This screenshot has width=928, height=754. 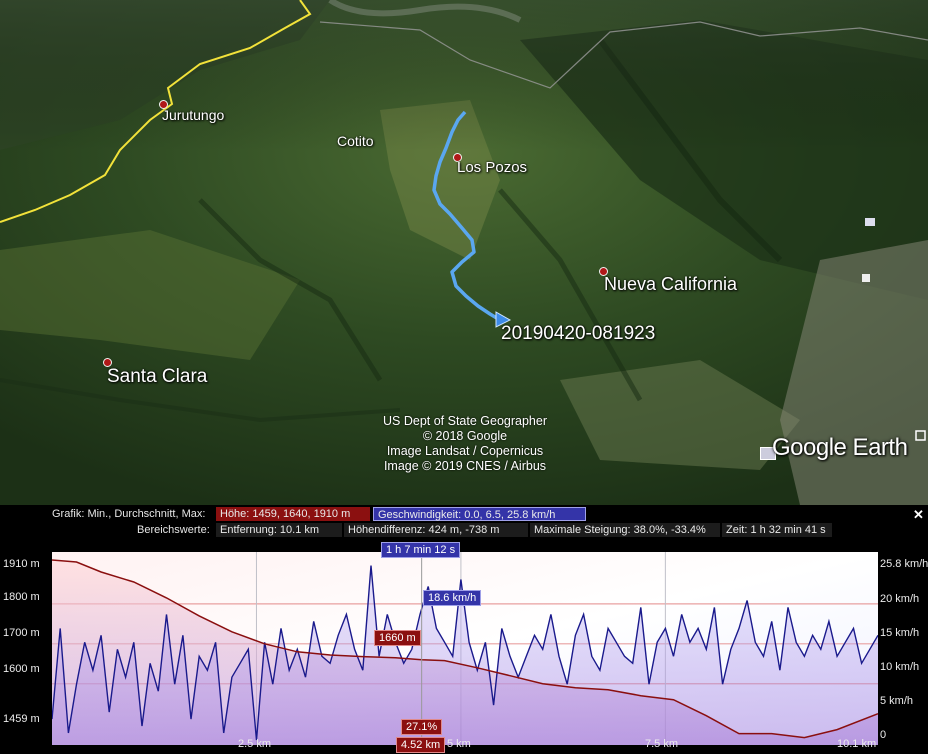 What do you see at coordinates (21, 597) in the screenshot?
I see `y-left-tick: 1800 m` at bounding box center [21, 597].